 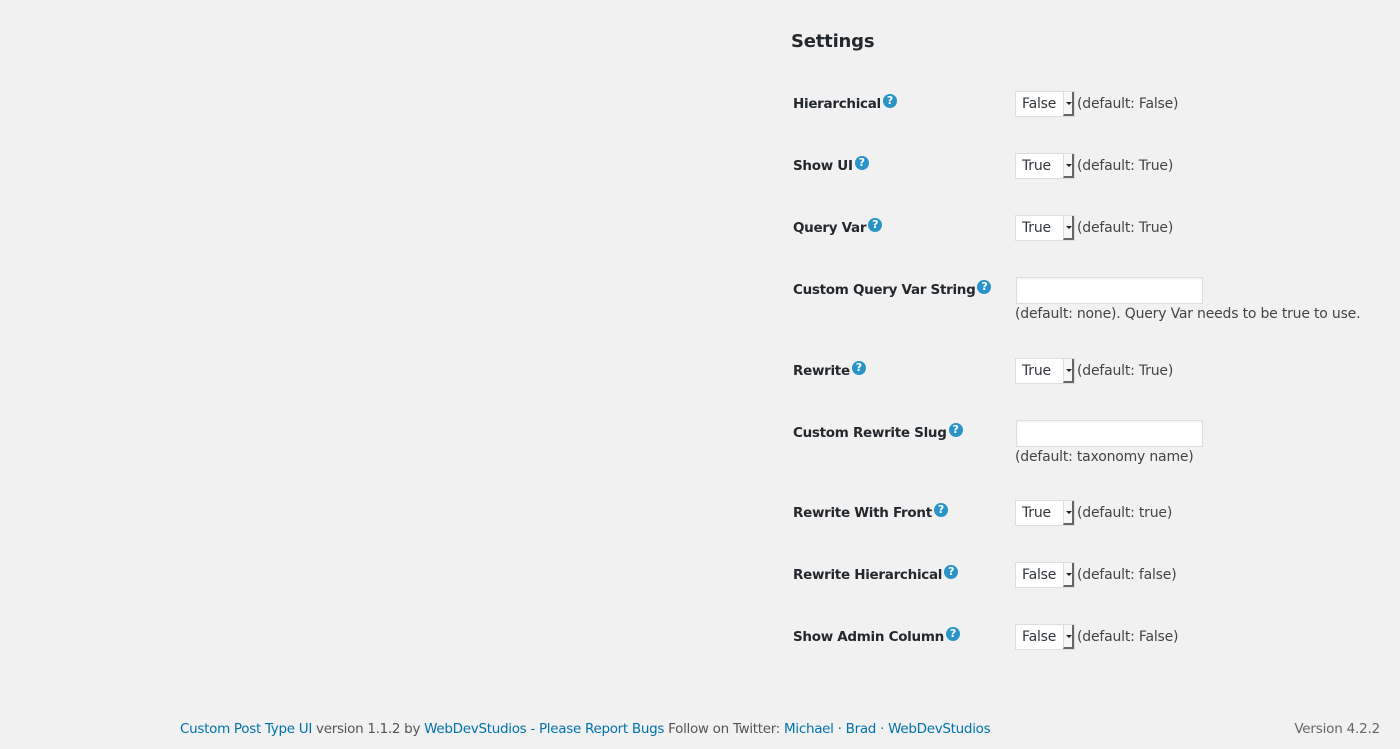 I want to click on hierarchical-label: Hierarchical, so click(x=837, y=104).